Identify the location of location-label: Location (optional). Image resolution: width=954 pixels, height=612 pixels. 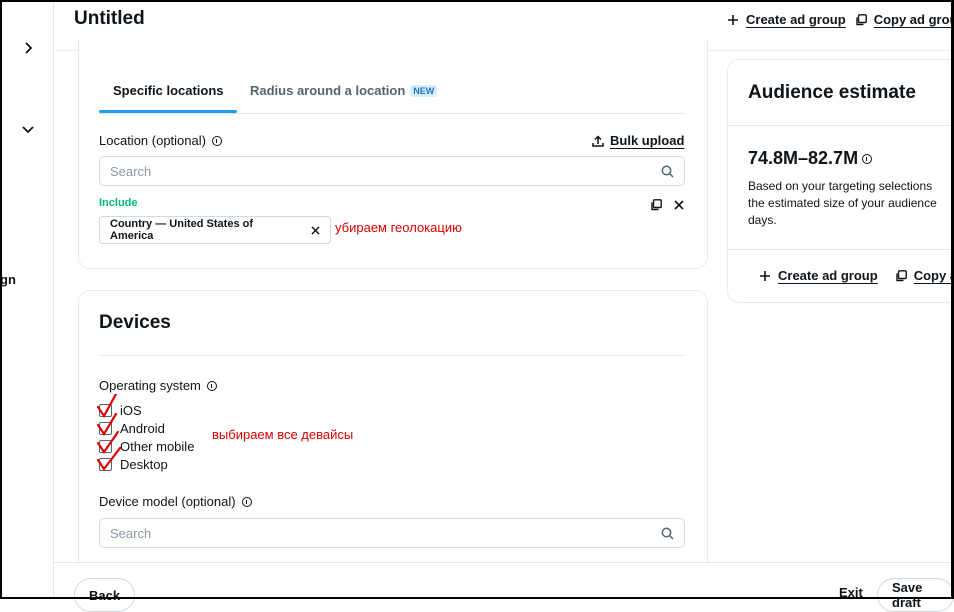
(160, 140).